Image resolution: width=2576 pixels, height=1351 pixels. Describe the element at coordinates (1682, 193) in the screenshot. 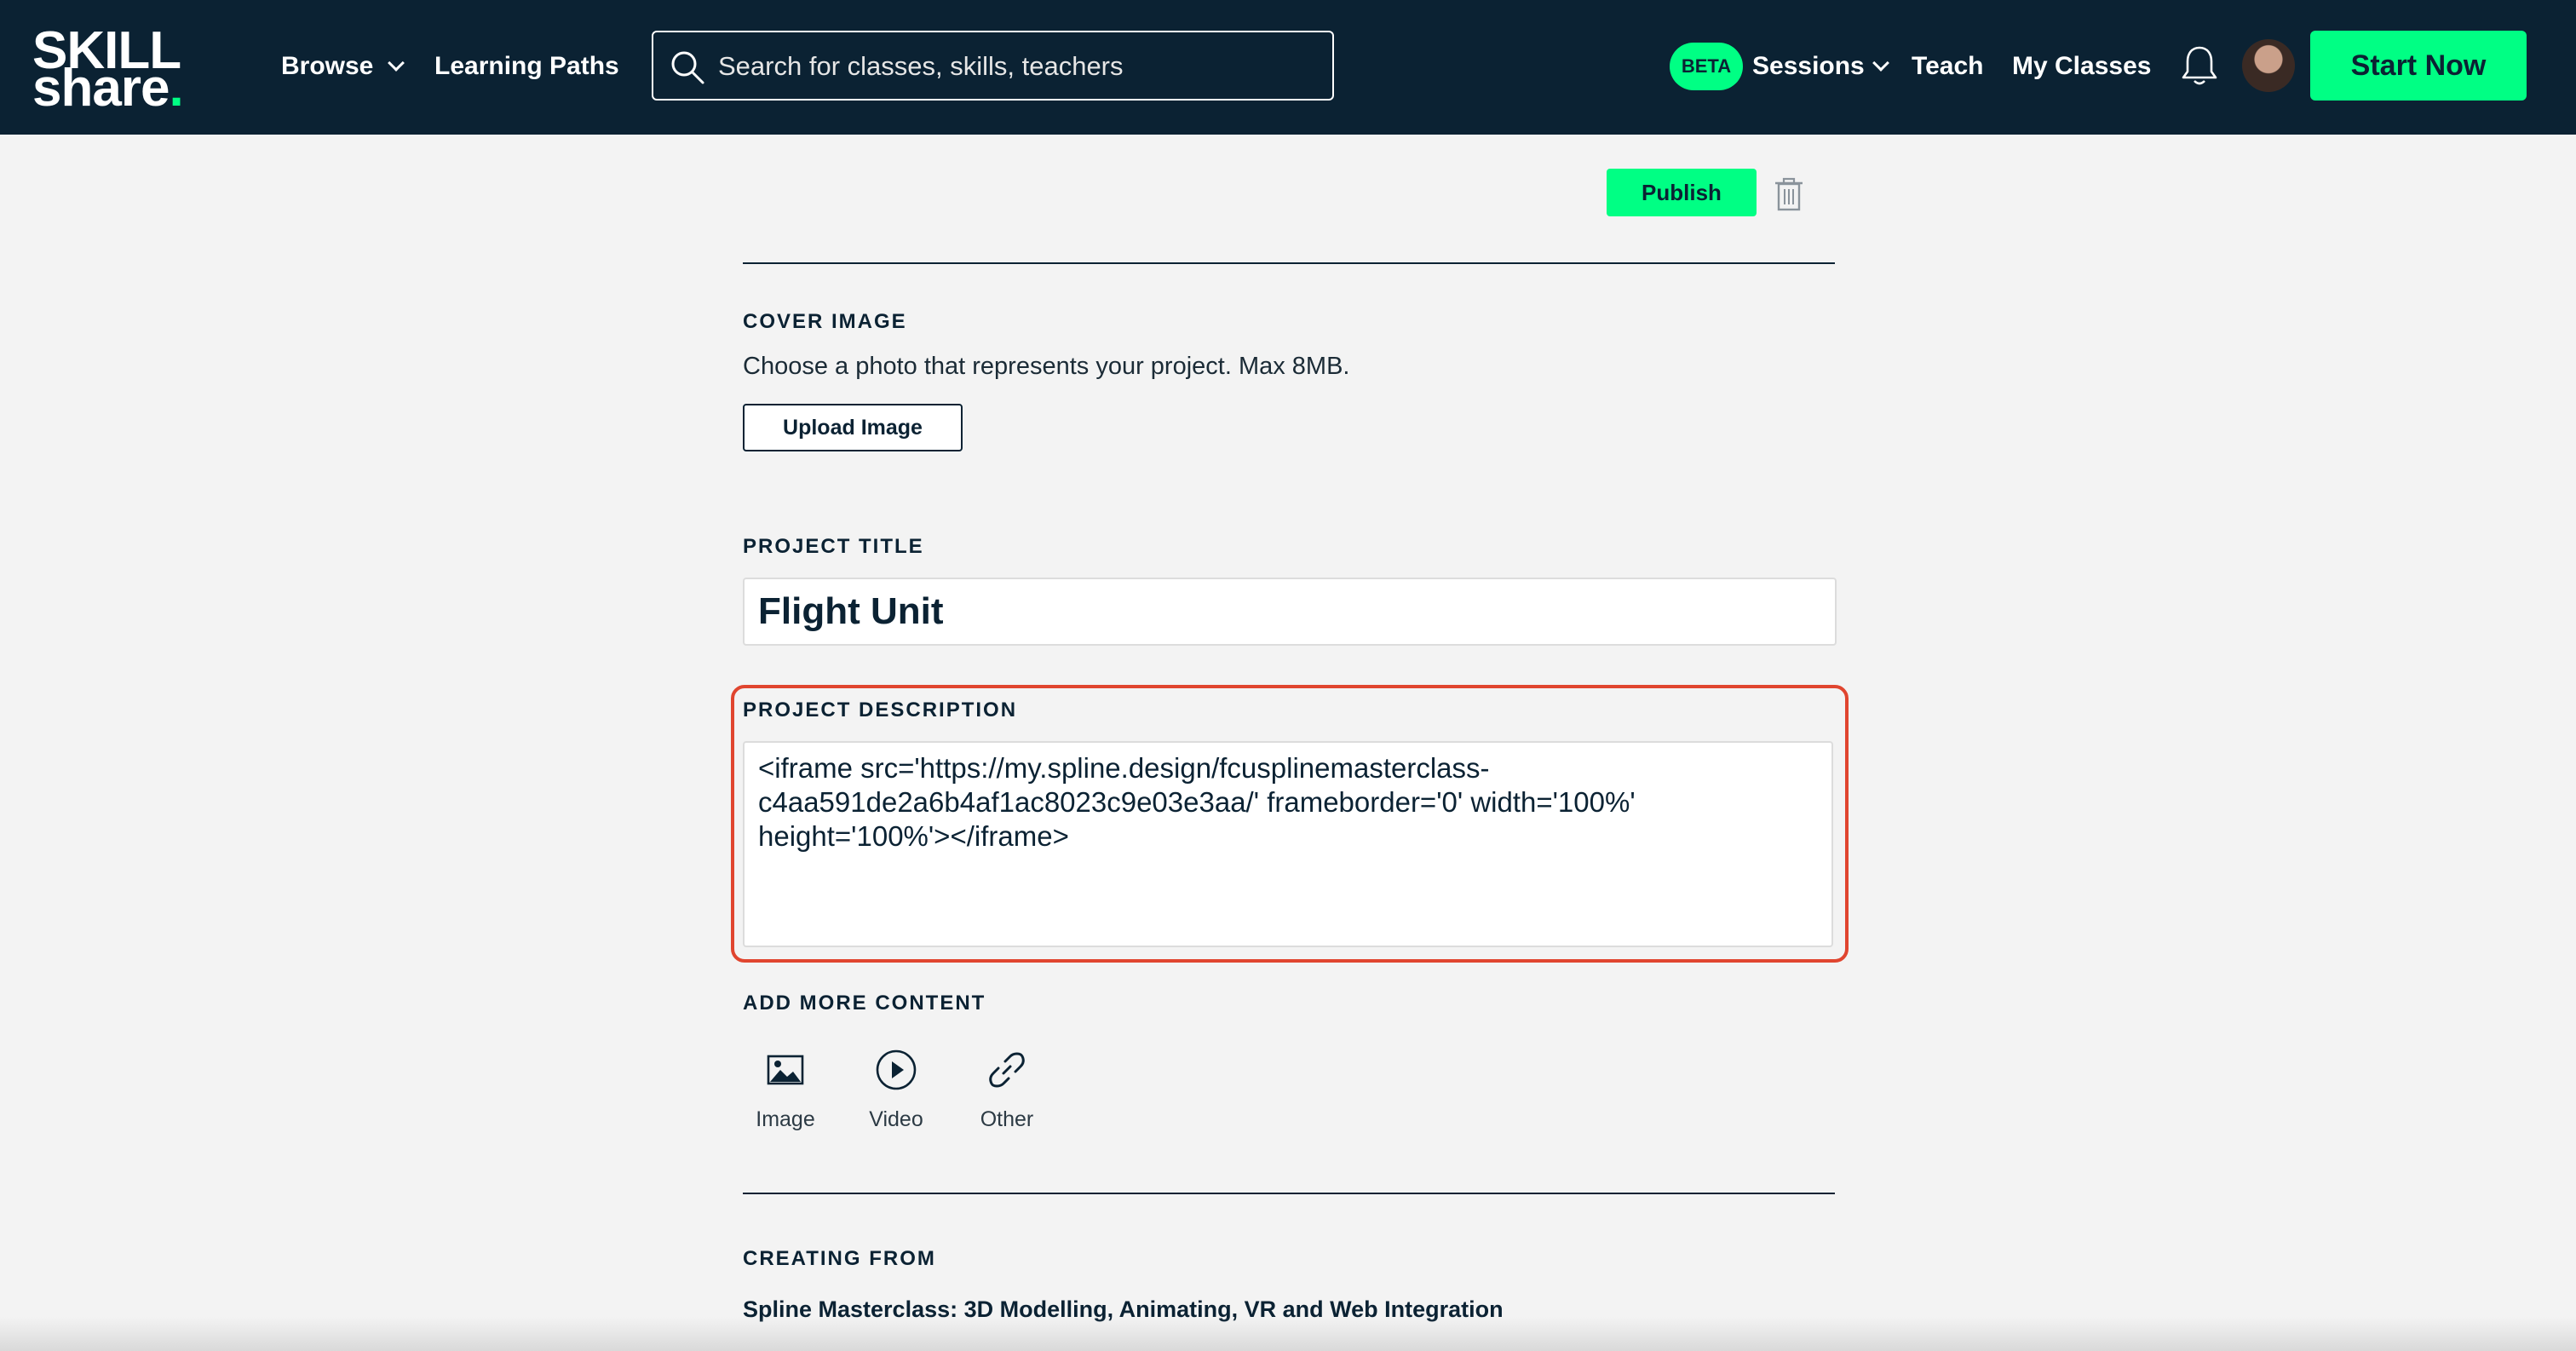

I see `publish-button: Publish` at that location.